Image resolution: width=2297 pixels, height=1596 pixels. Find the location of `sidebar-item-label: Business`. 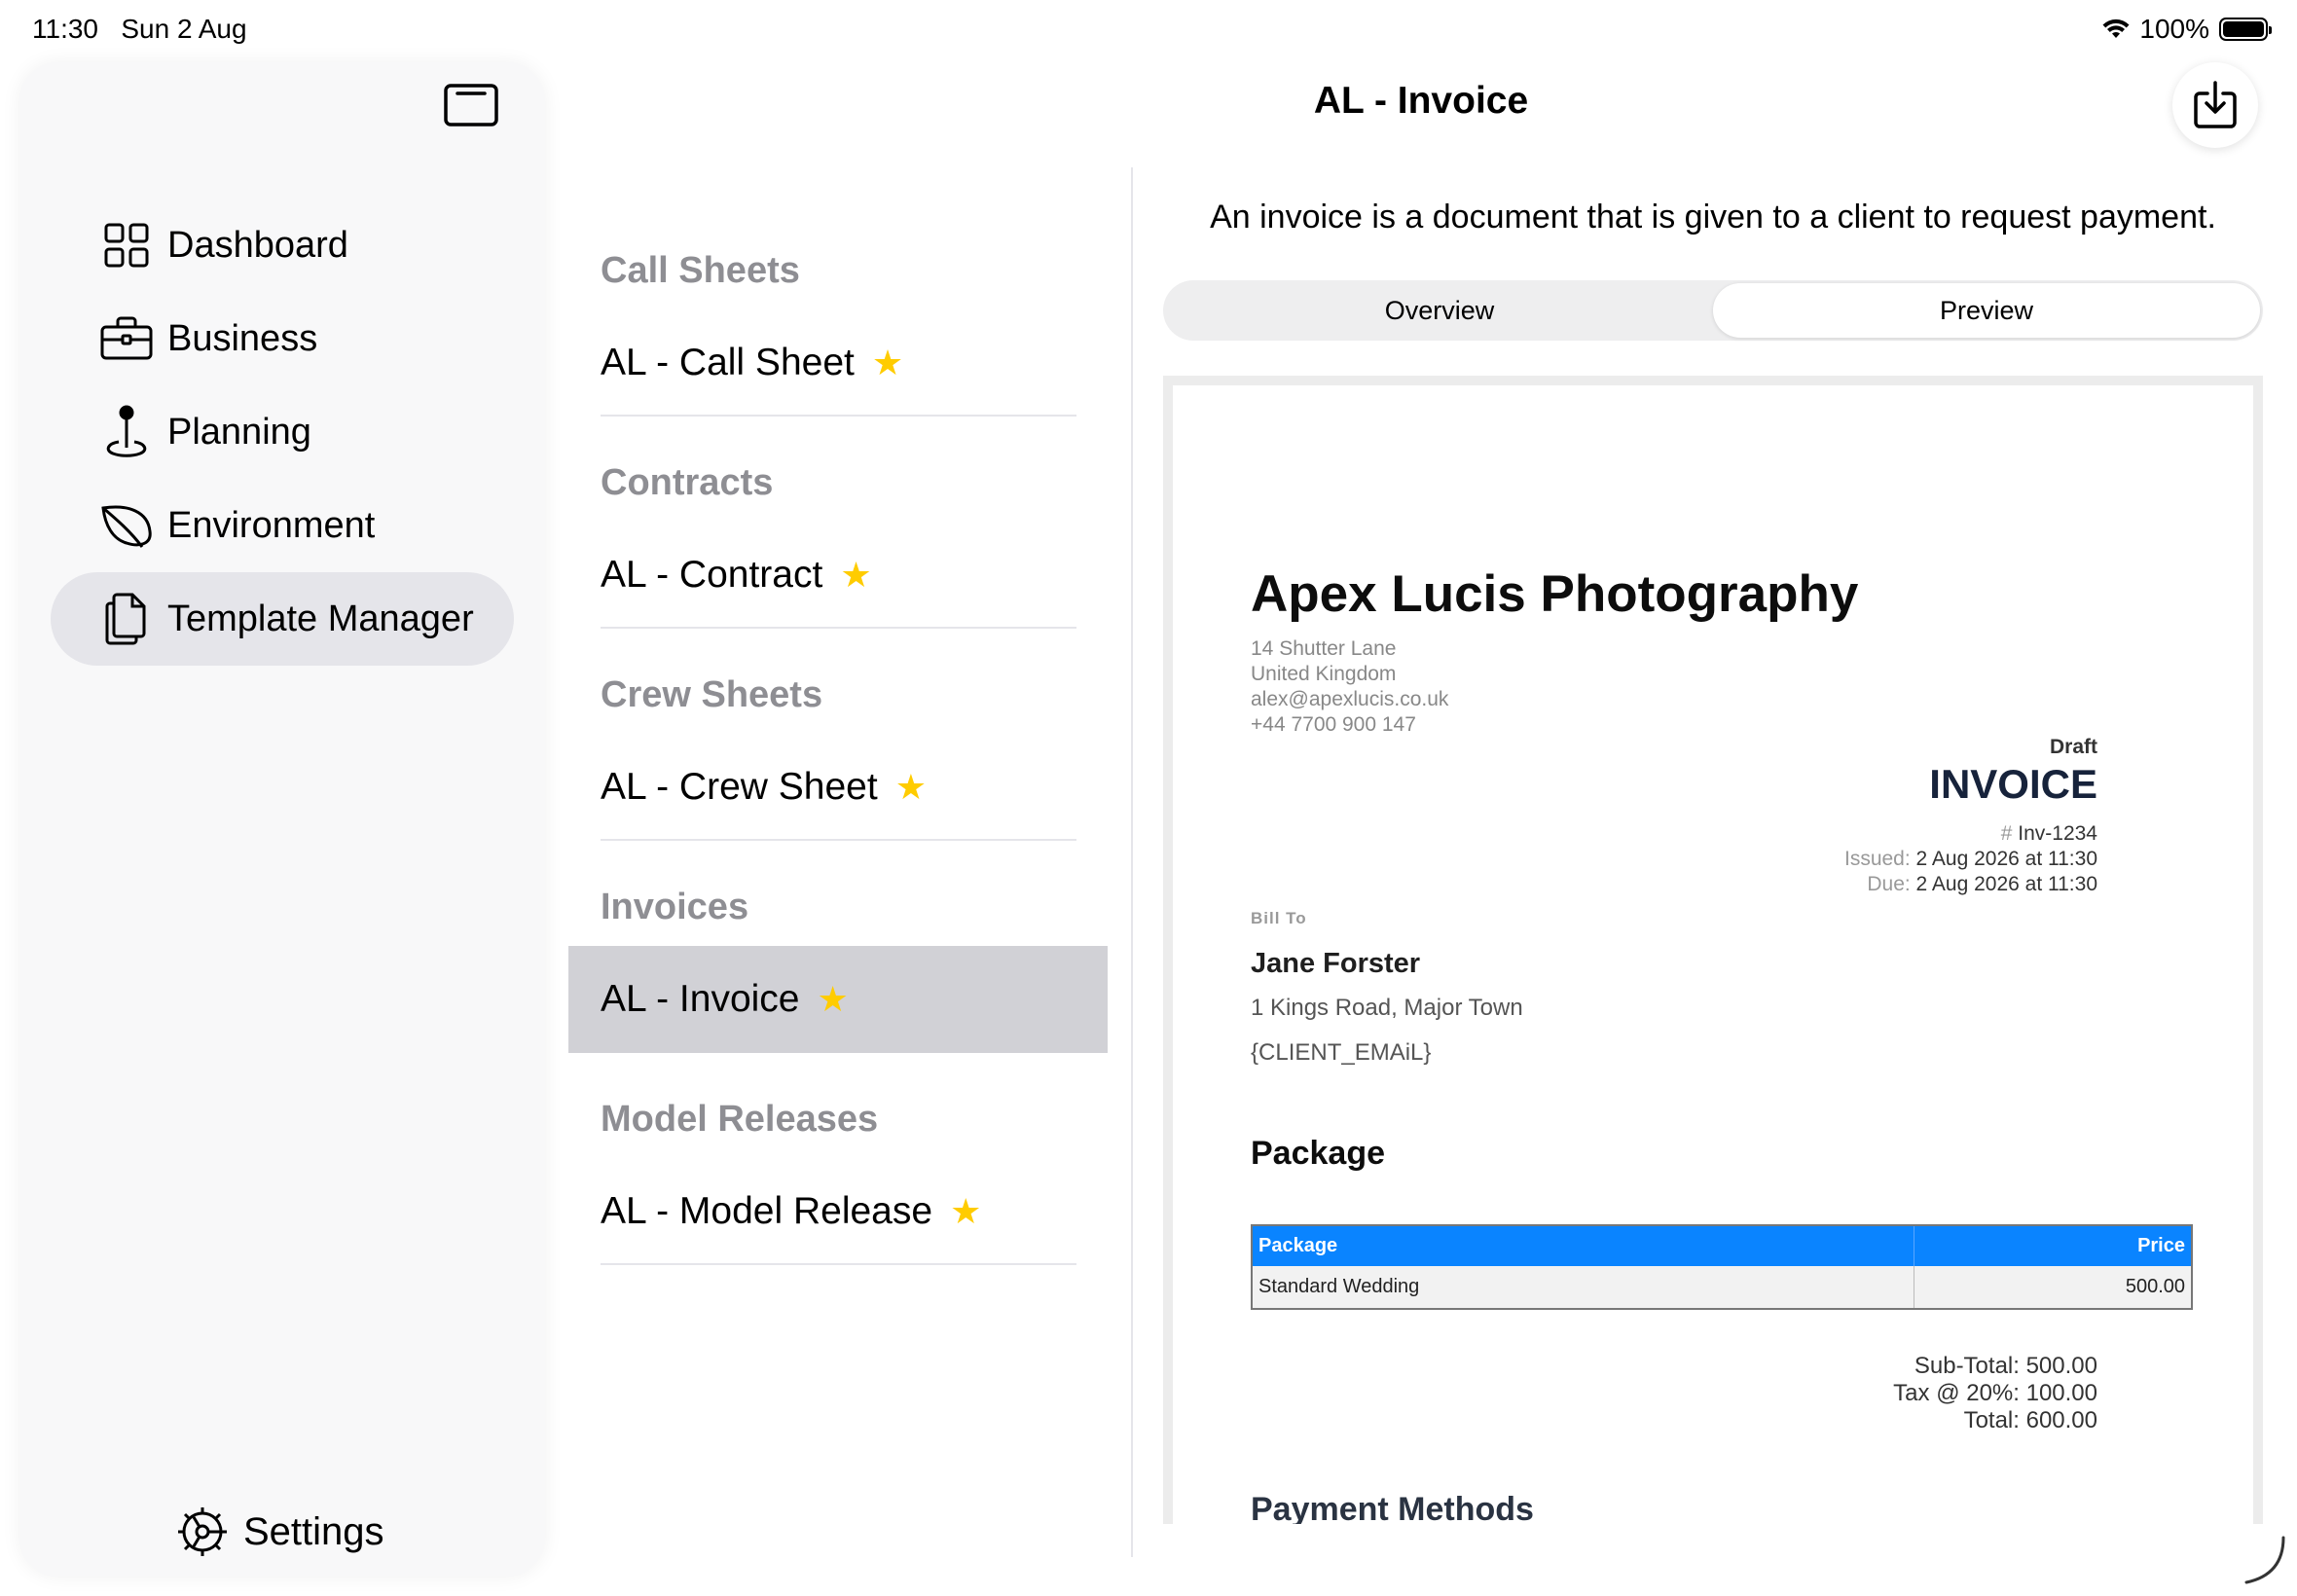

sidebar-item-label: Business is located at coordinates (242, 338).